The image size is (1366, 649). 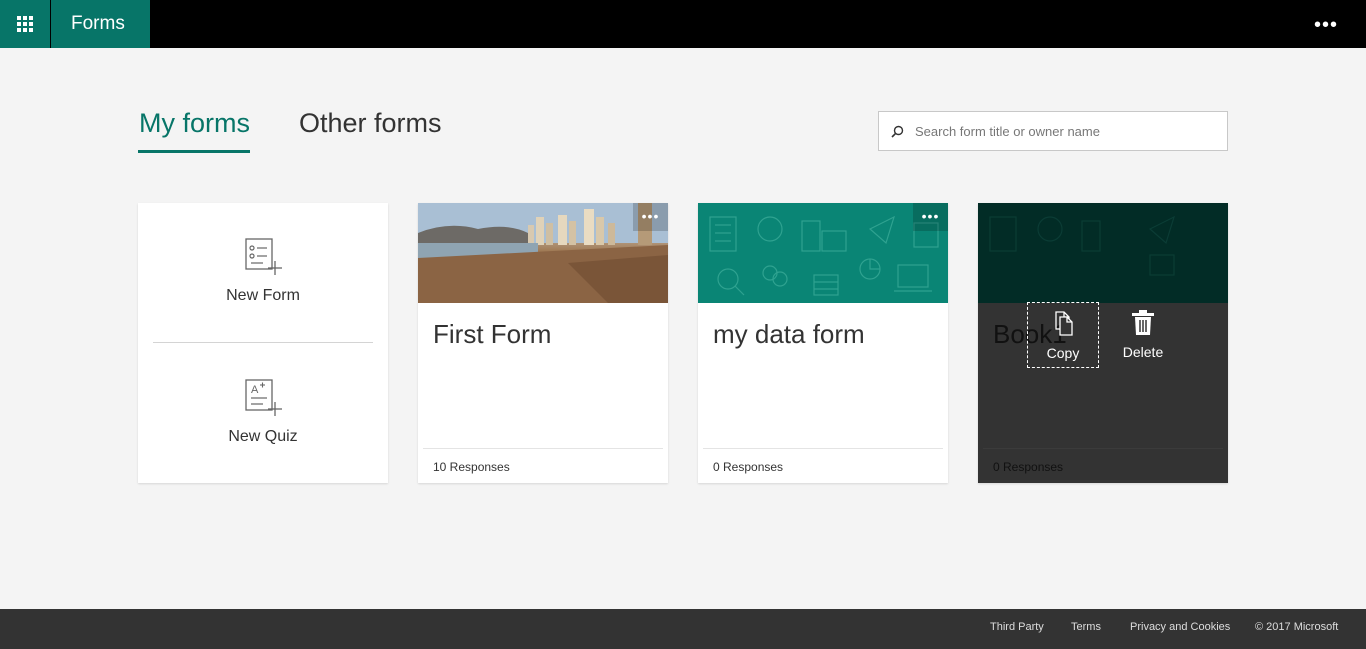 What do you see at coordinates (1063, 353) in the screenshot?
I see `copy-label: Copy` at bounding box center [1063, 353].